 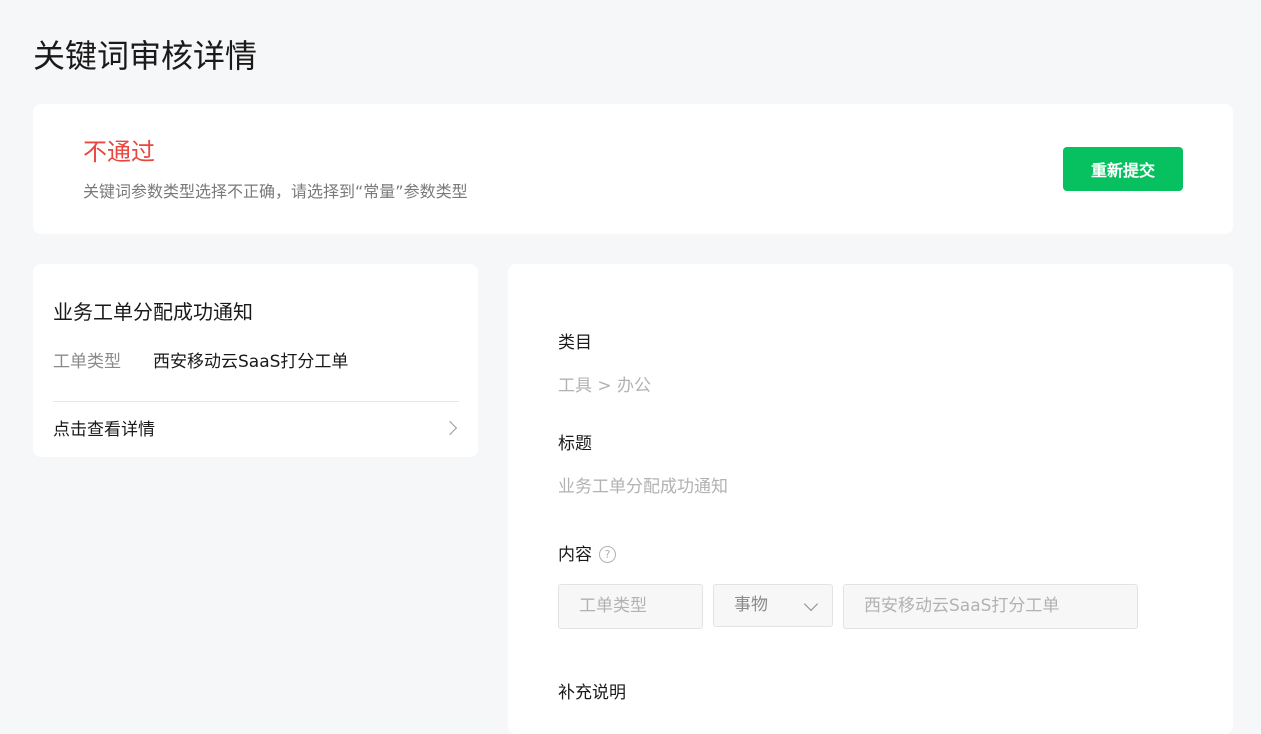 What do you see at coordinates (630, 606) in the screenshot?
I see `keyword-name-field: 工单类型` at bounding box center [630, 606].